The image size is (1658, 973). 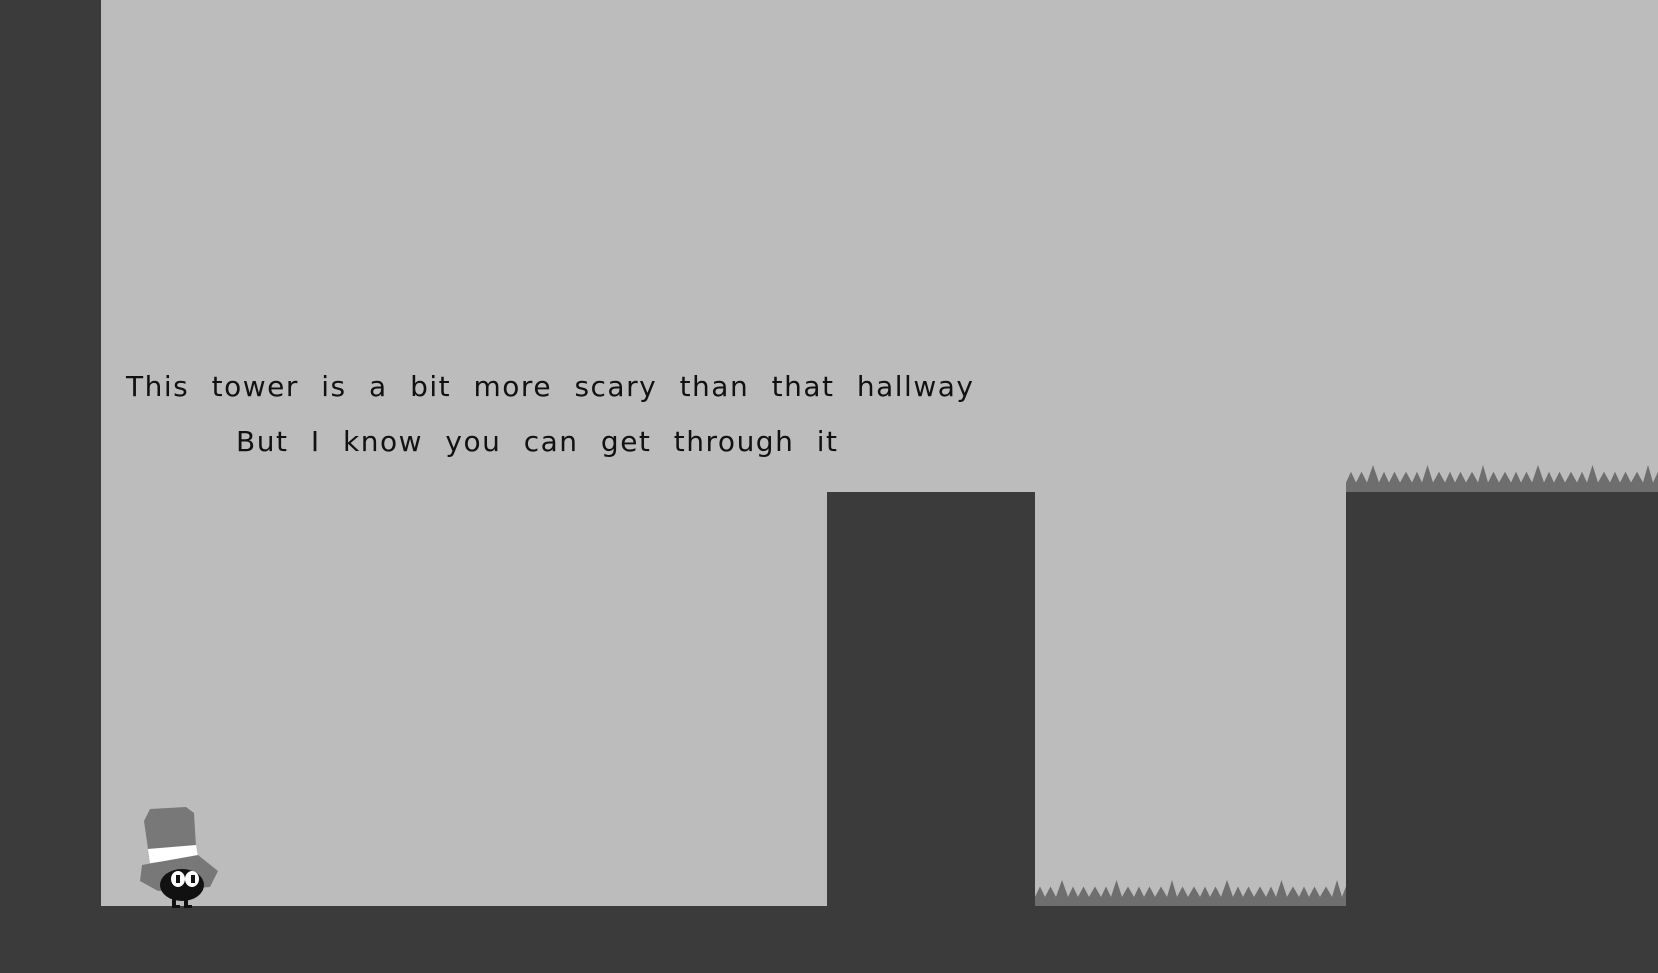 I want to click on tower-pillar, so click(x=931, y=699).